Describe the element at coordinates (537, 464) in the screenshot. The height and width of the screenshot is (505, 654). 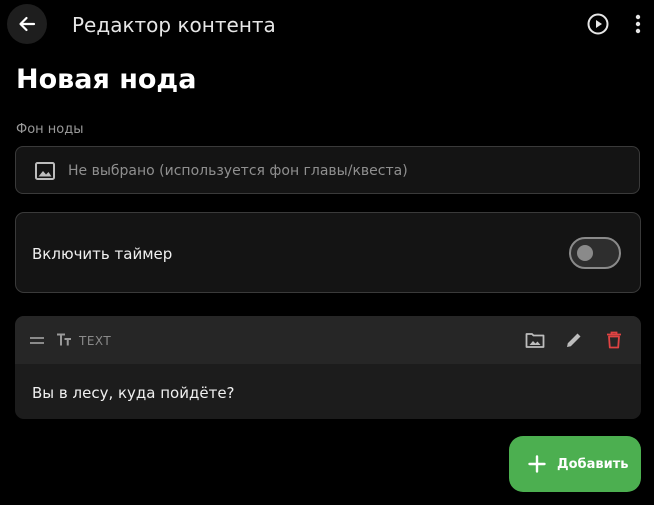
I see `plus-icon` at that location.